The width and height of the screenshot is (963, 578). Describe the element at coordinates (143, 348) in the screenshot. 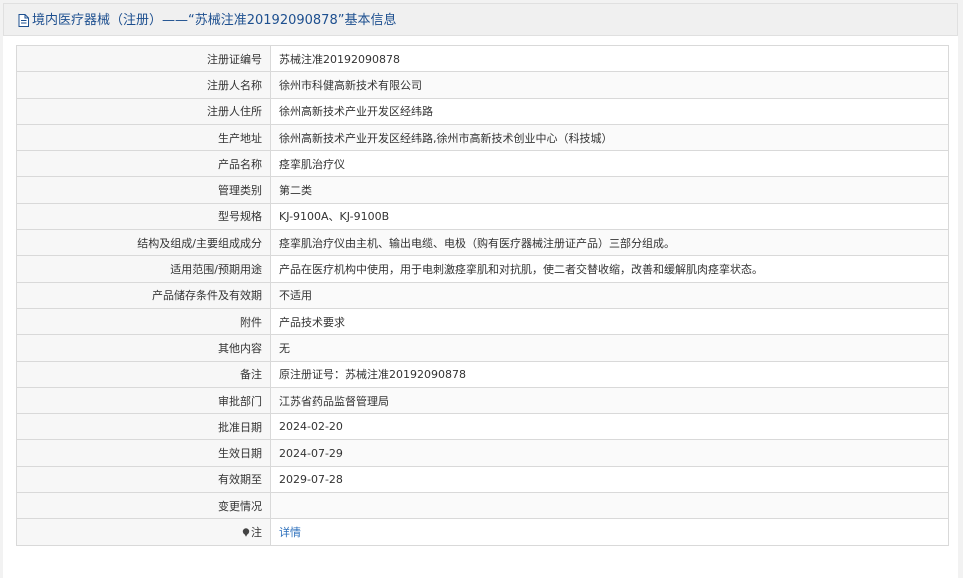

I see `row-label: 其他内容` at that location.